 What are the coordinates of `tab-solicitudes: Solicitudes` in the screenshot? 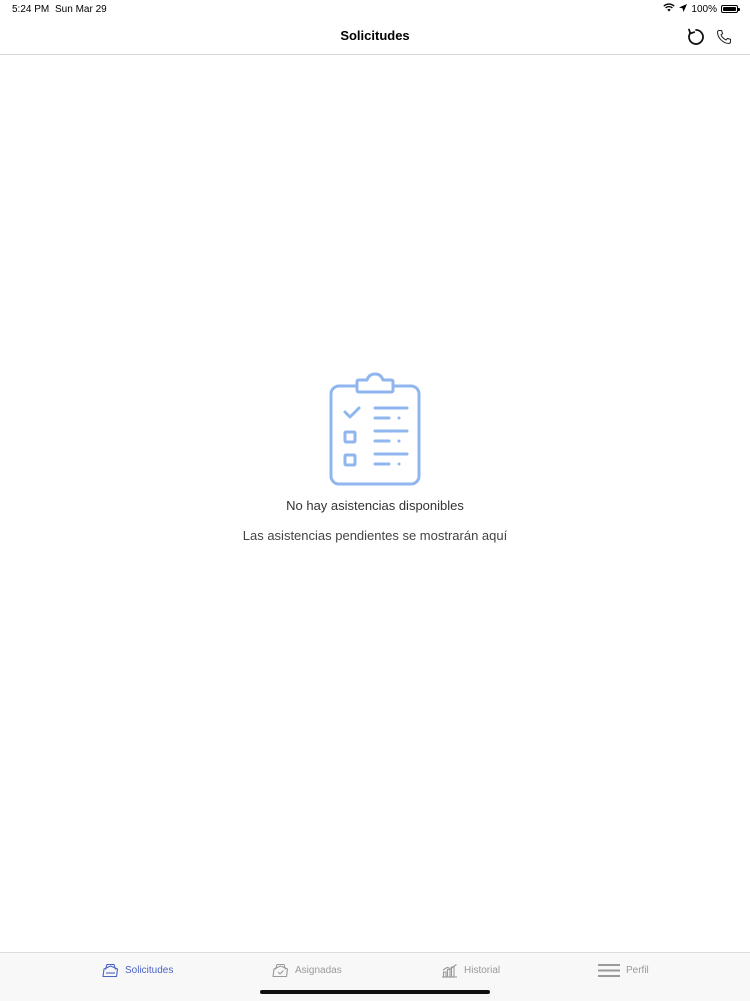 It's located at (137, 970).